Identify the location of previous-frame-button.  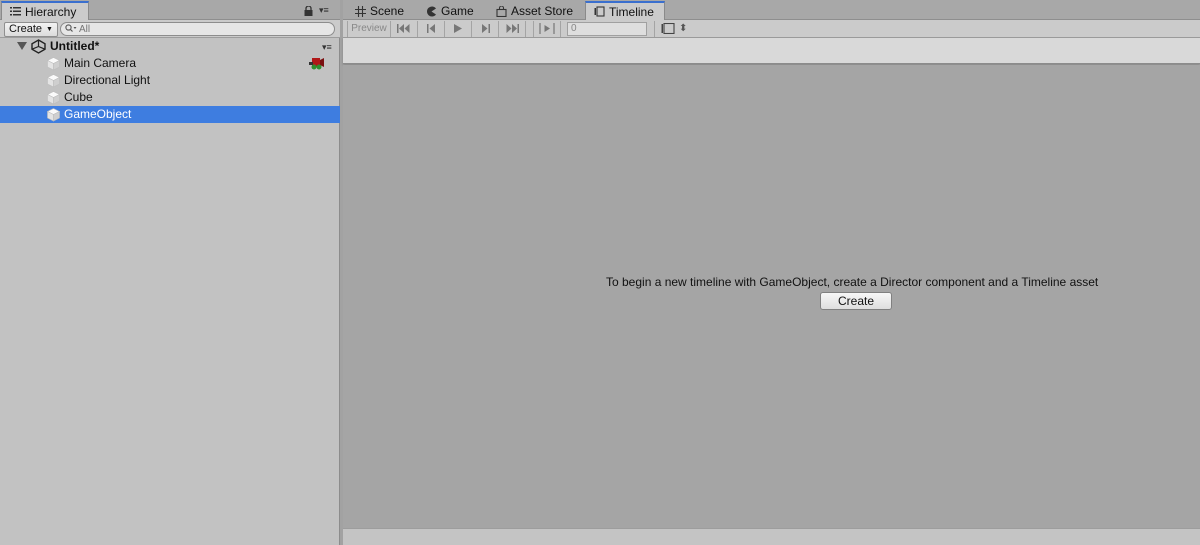
(431, 28).